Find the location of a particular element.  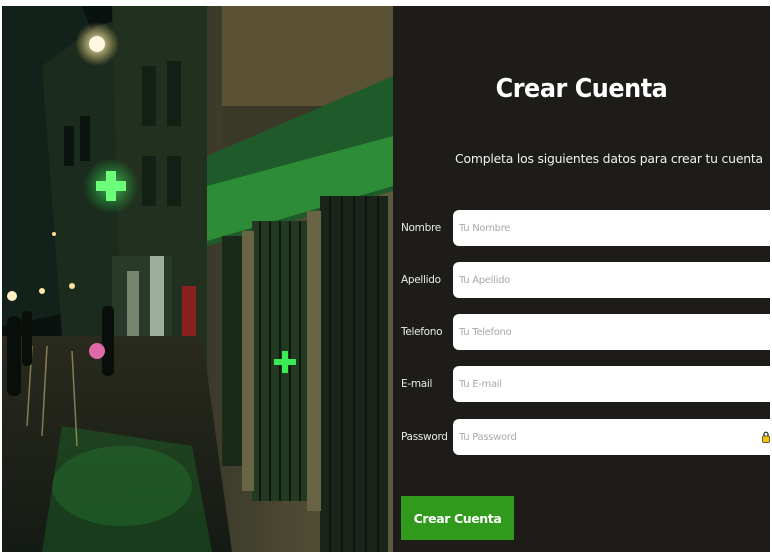

field-label-password: Password is located at coordinates (424, 437).